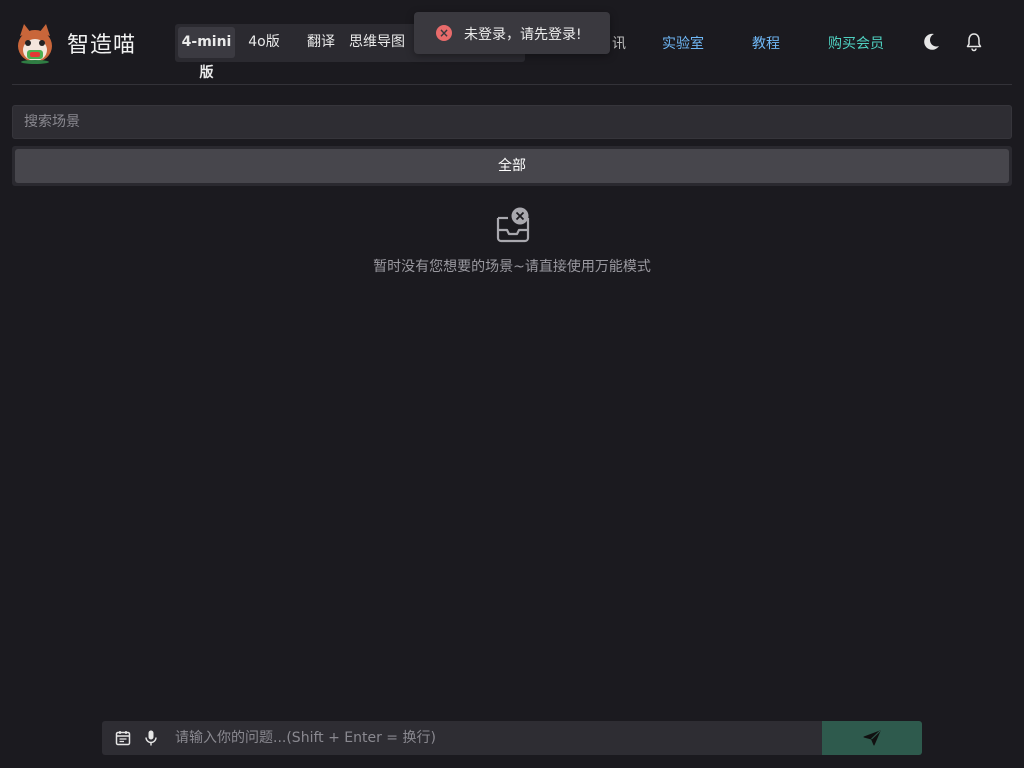  I want to click on nav-buy-membership-link: 购买会员, so click(856, 43).